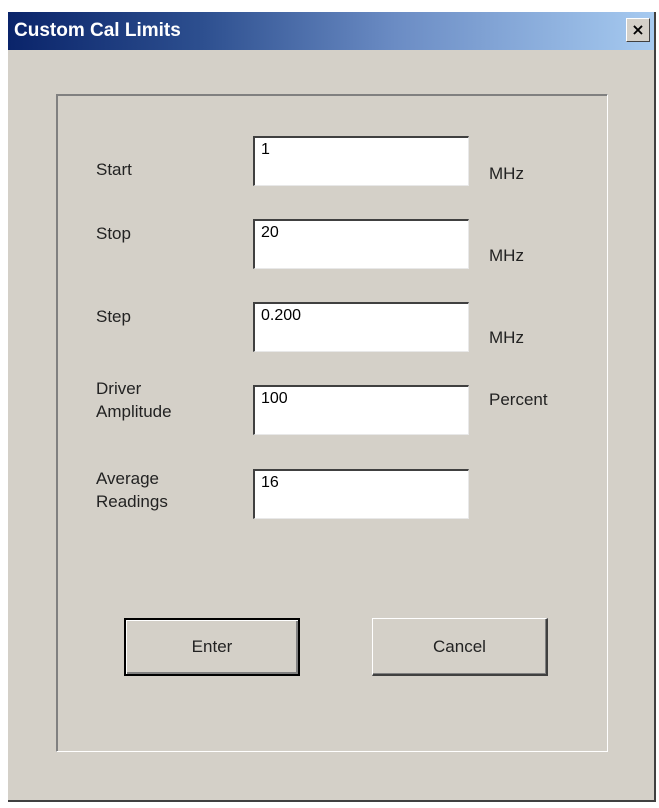 The image size is (659, 808). What do you see at coordinates (361, 161) in the screenshot?
I see `start-input: 1` at bounding box center [361, 161].